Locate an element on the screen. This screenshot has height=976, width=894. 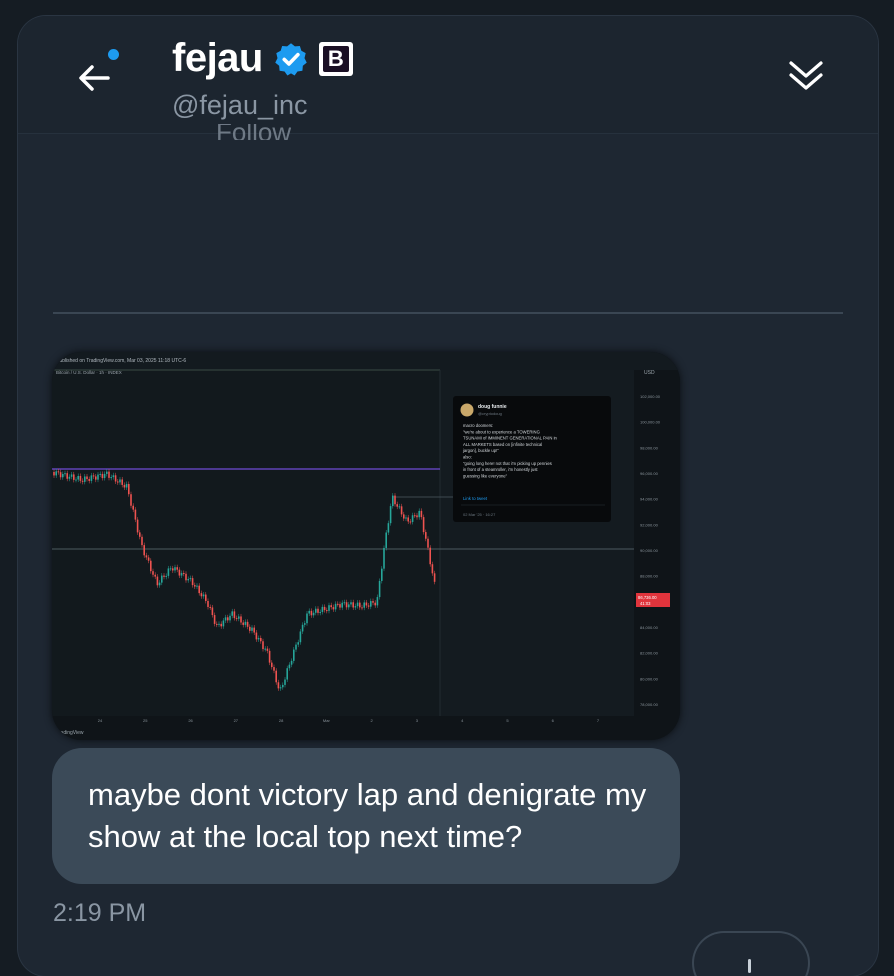
profile-name: fejau is located at coordinates (217, 58).